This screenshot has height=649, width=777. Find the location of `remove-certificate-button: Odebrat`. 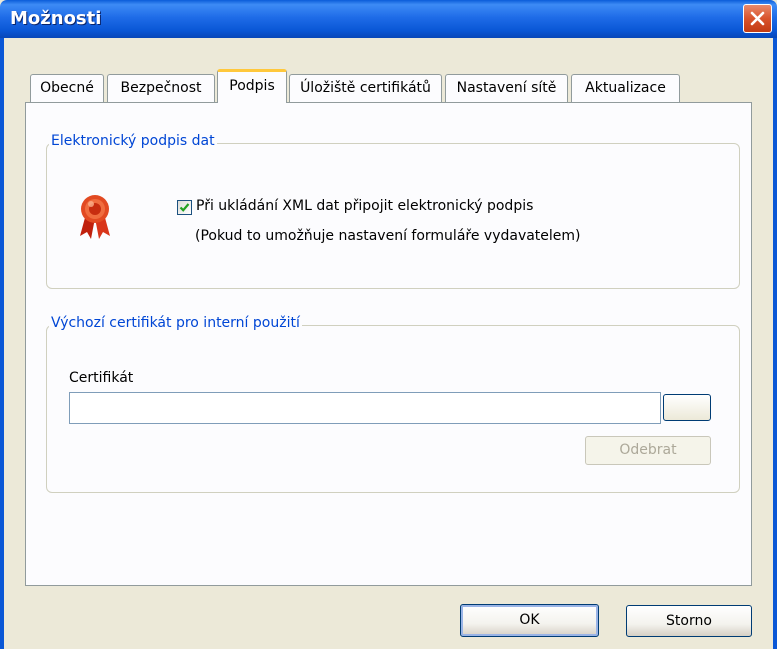

remove-certificate-button: Odebrat is located at coordinates (648, 450).